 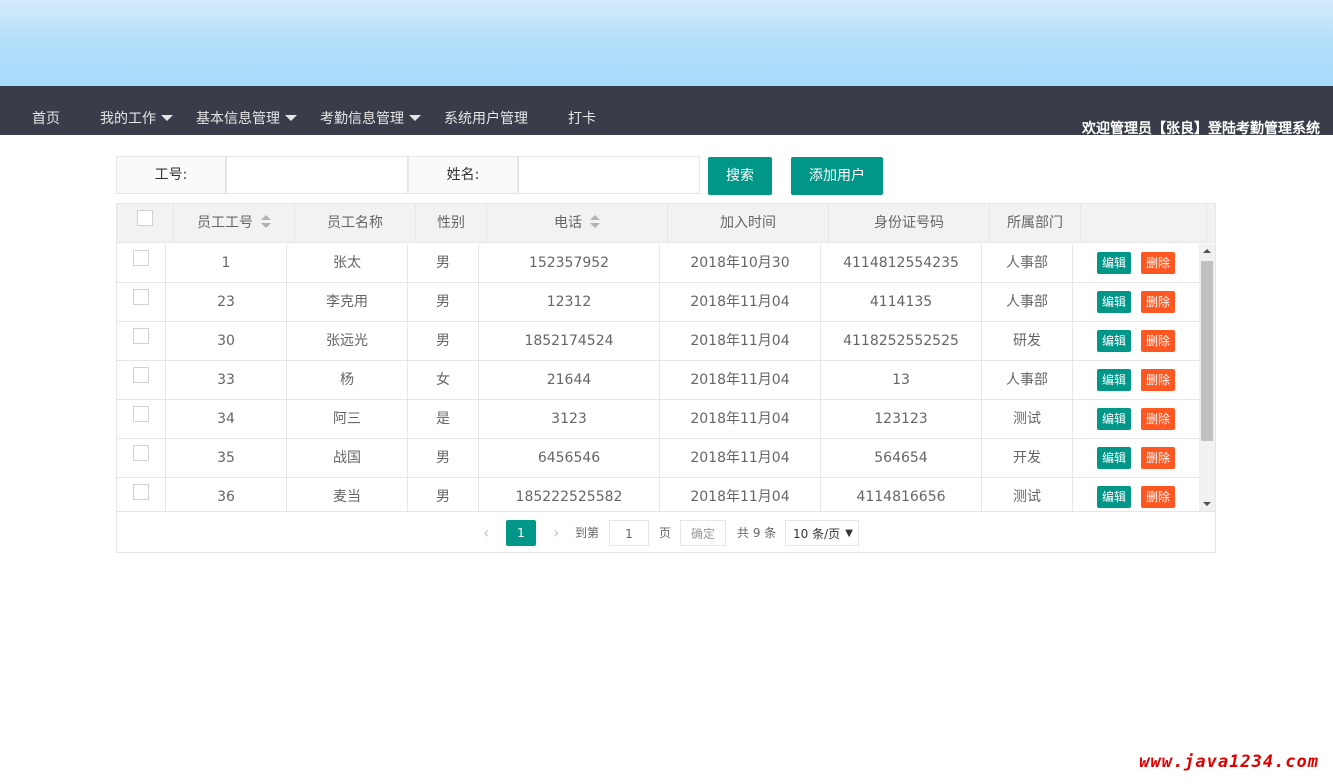 I want to click on cell-id-card: 4114812554235, so click(x=901, y=263).